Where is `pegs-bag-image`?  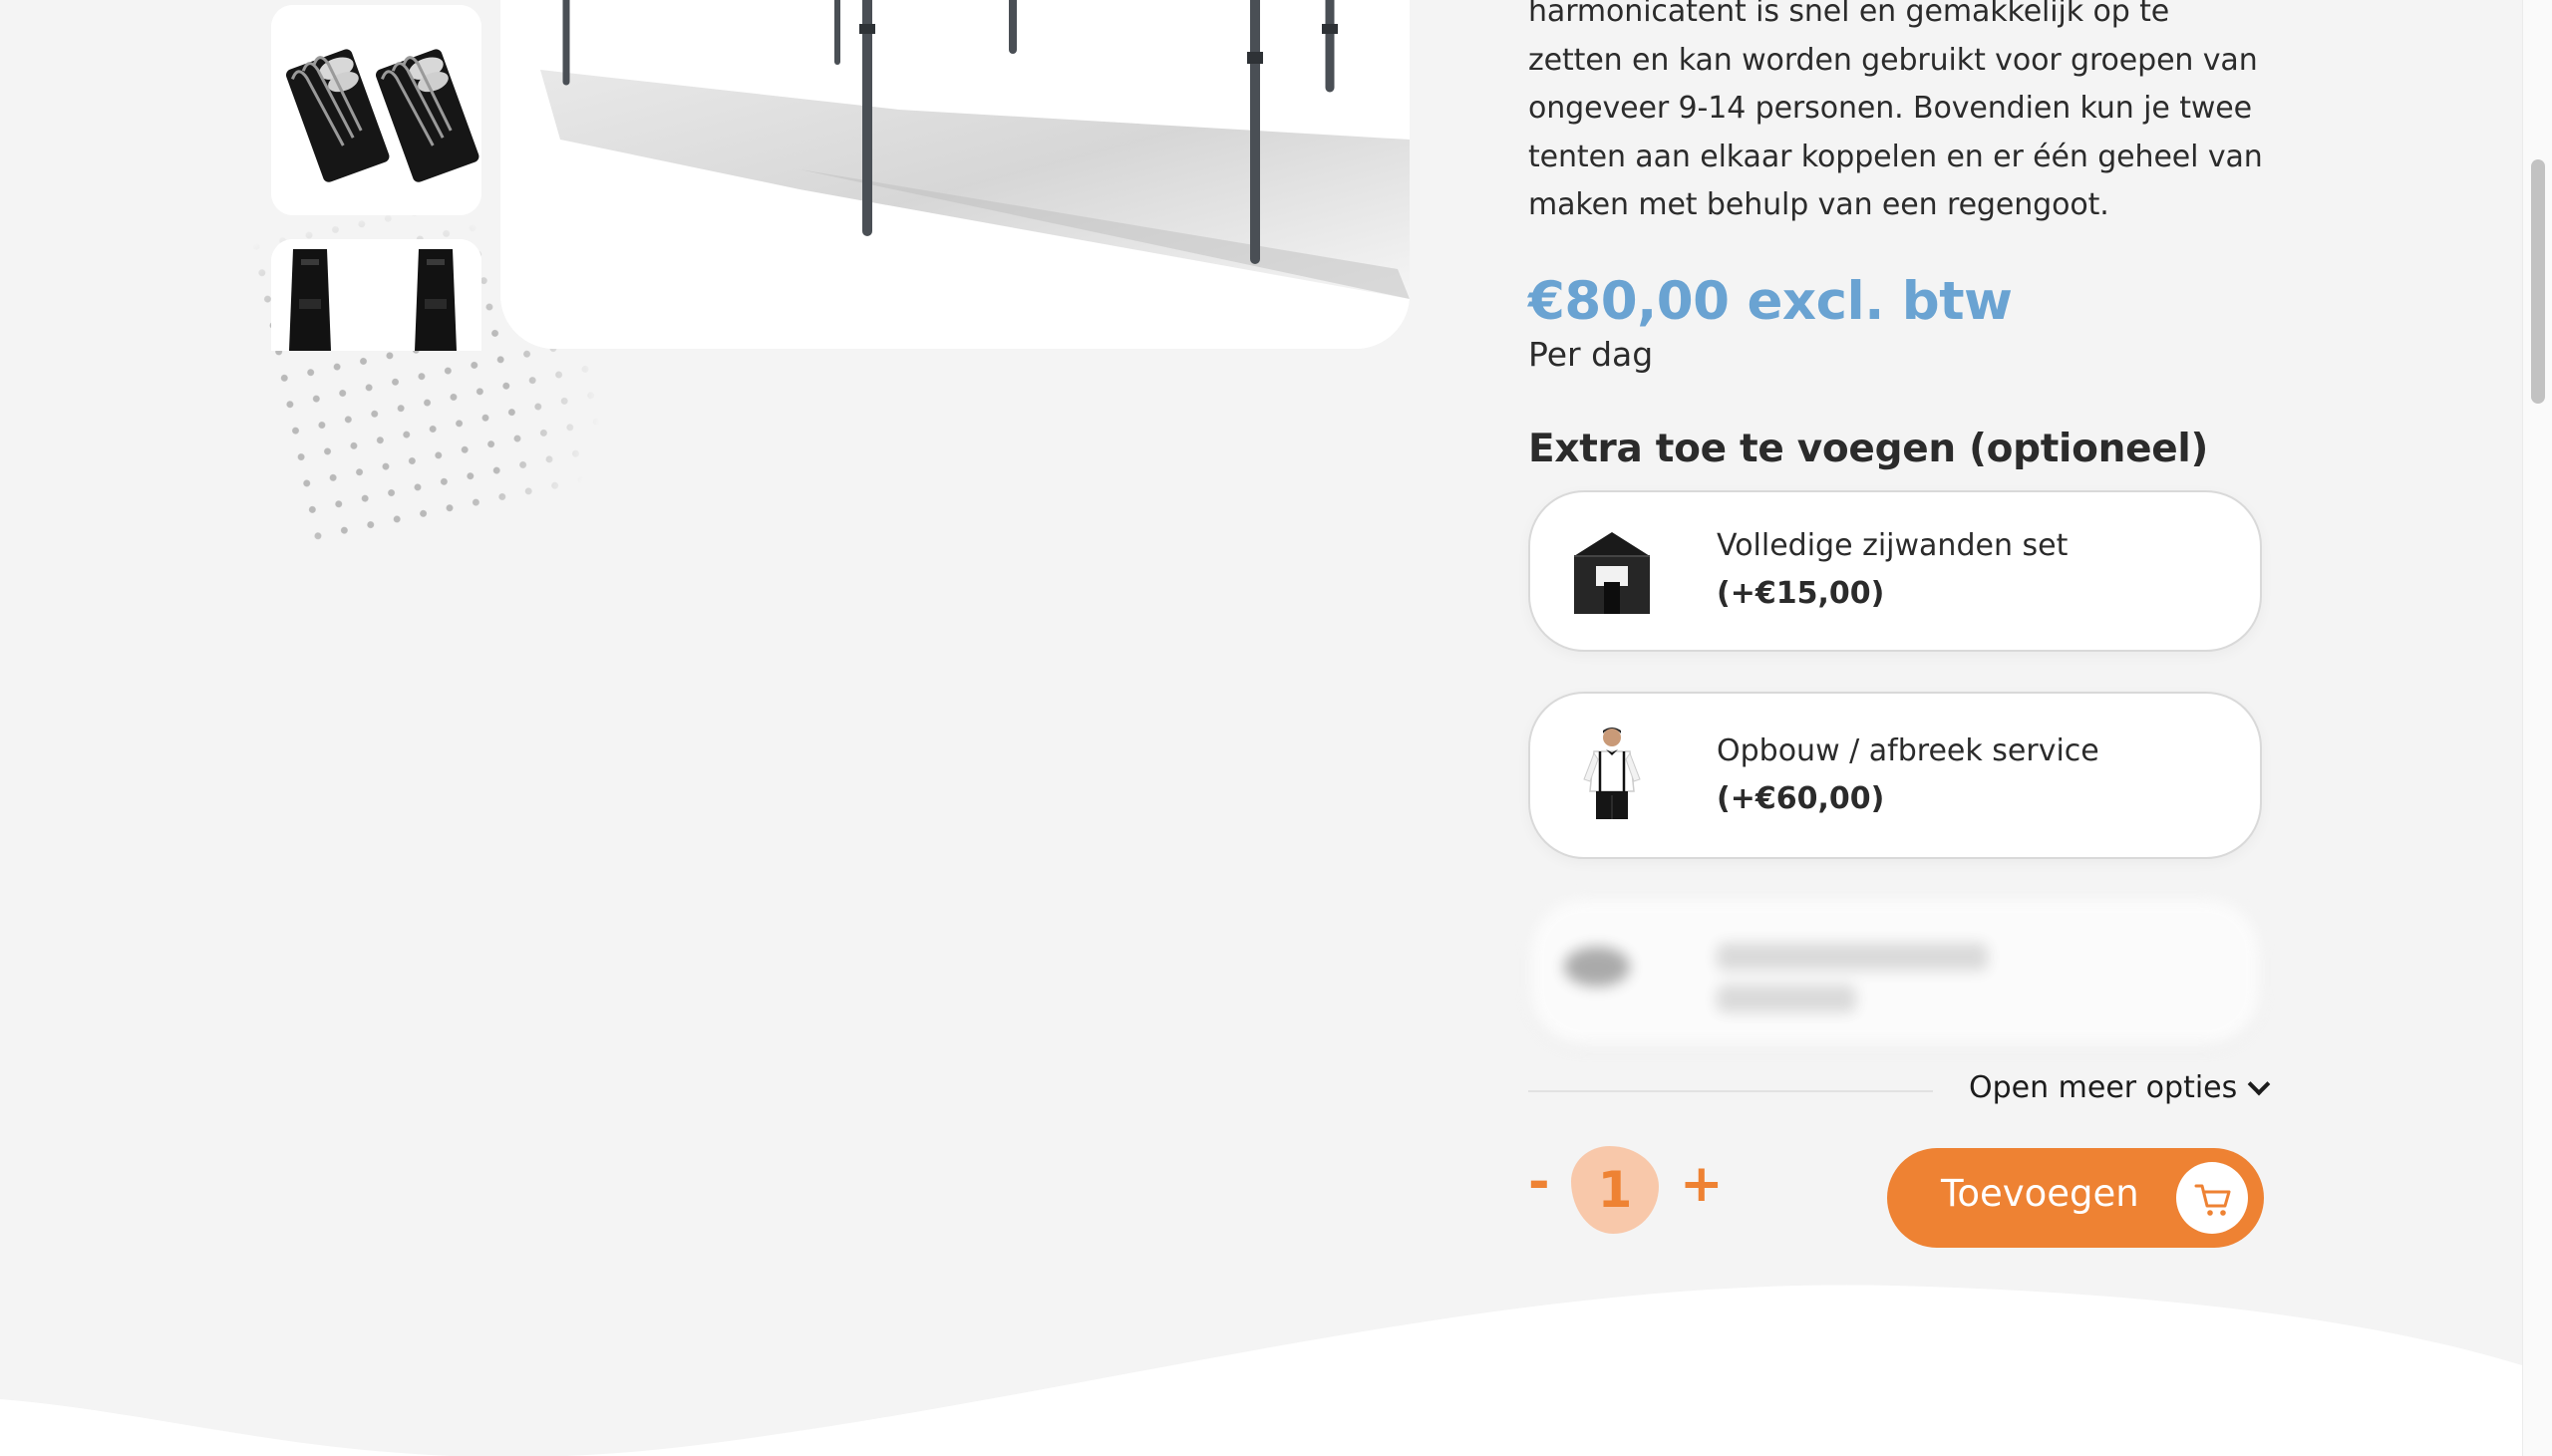 pegs-bag-image is located at coordinates (376, 110).